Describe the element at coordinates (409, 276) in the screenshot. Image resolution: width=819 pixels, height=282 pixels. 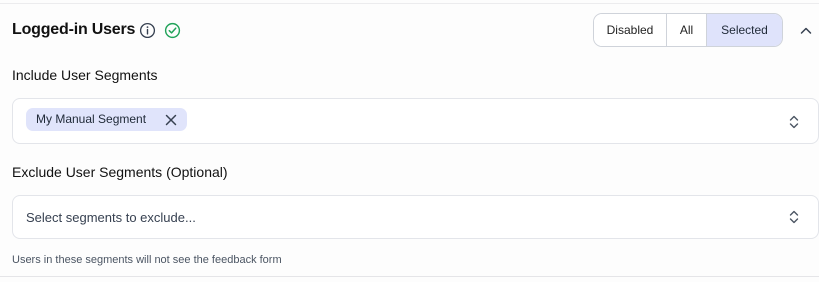
I see `section-bottom-divider` at that location.